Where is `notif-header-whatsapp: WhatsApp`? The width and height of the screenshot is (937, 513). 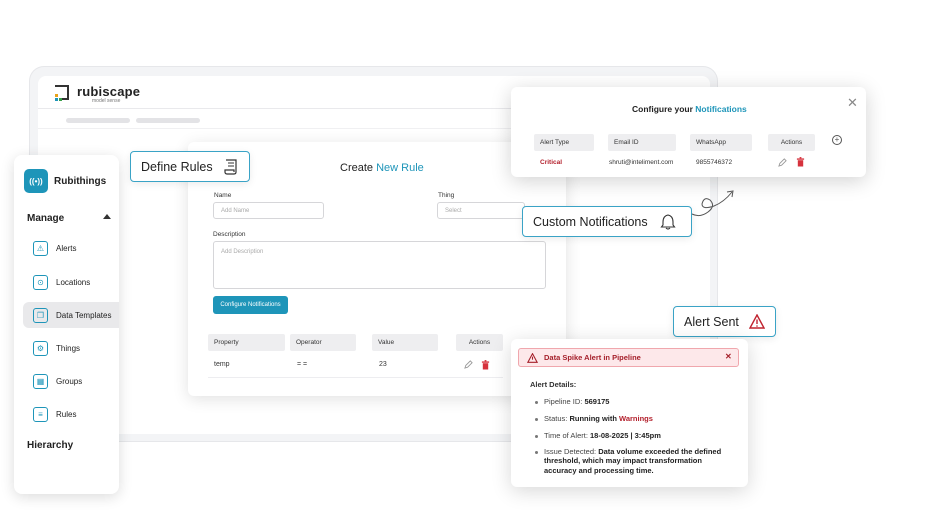 notif-header-whatsapp: WhatsApp is located at coordinates (721, 142).